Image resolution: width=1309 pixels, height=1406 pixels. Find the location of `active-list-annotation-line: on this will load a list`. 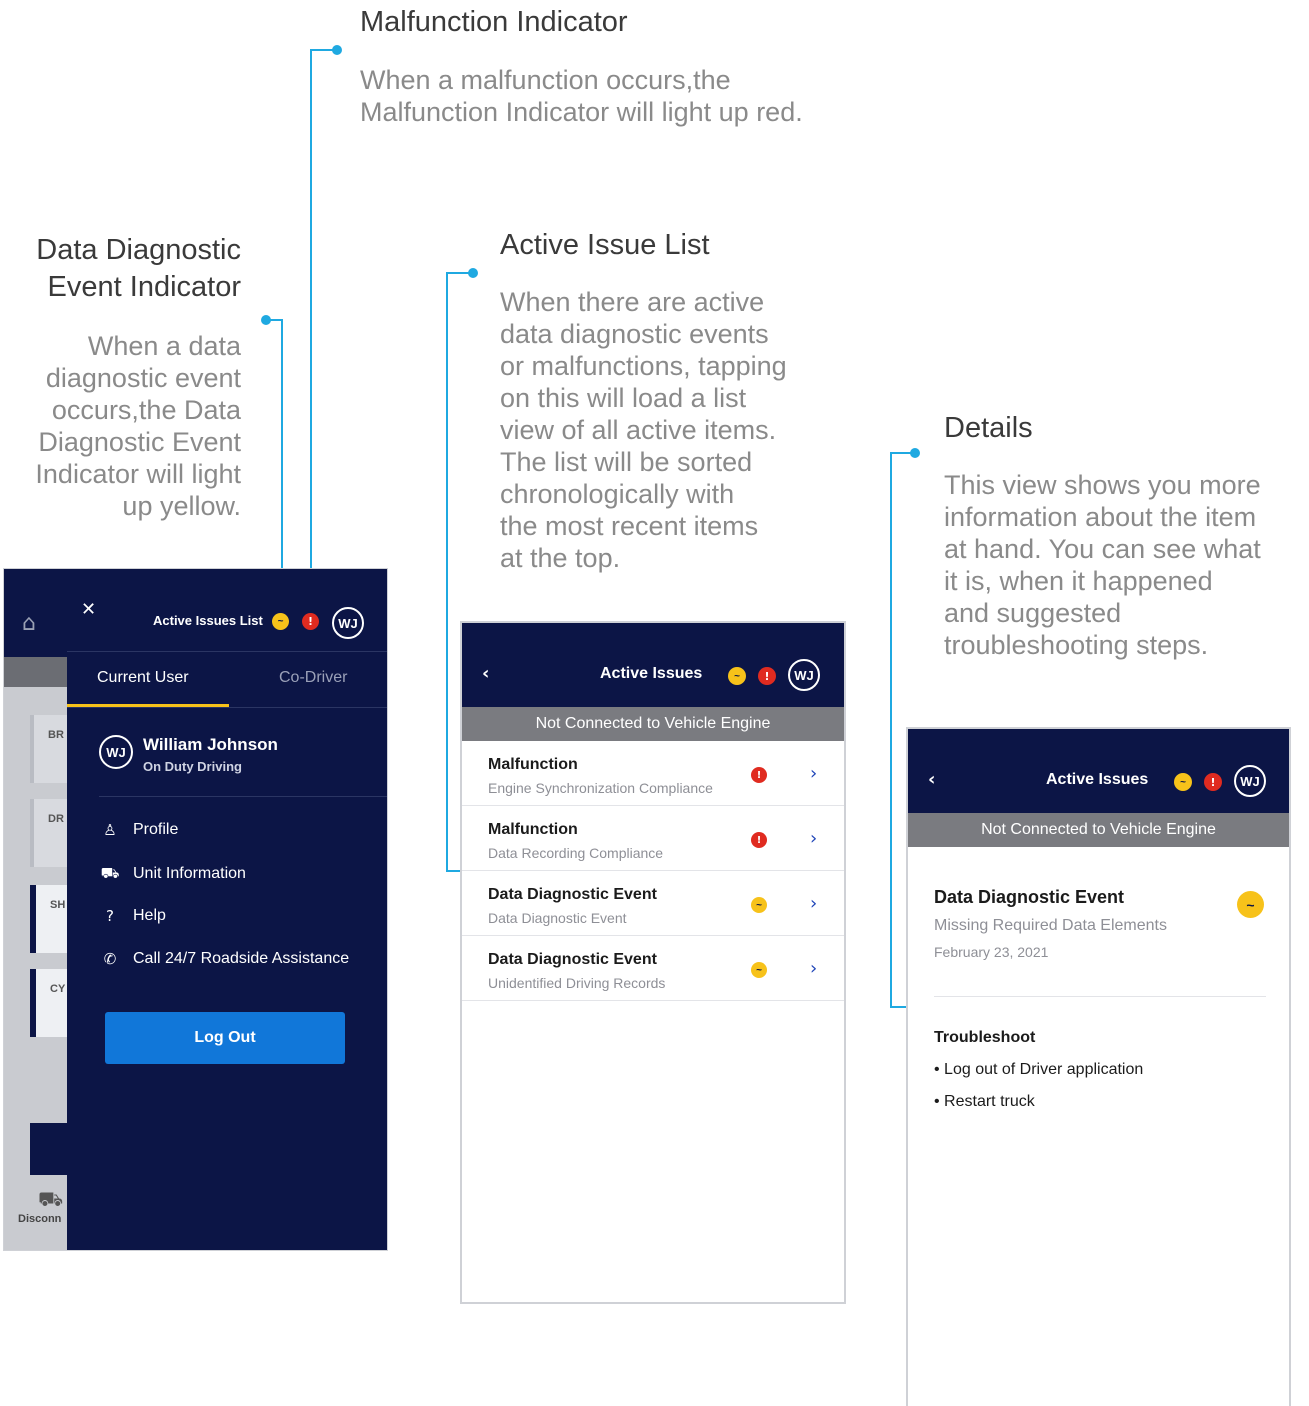

active-list-annotation-line: on this will load a list is located at coordinates (623, 398).